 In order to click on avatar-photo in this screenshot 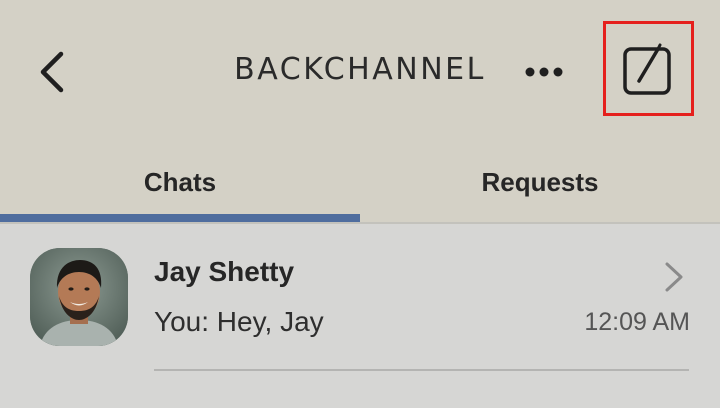, I will do `click(79, 297)`.